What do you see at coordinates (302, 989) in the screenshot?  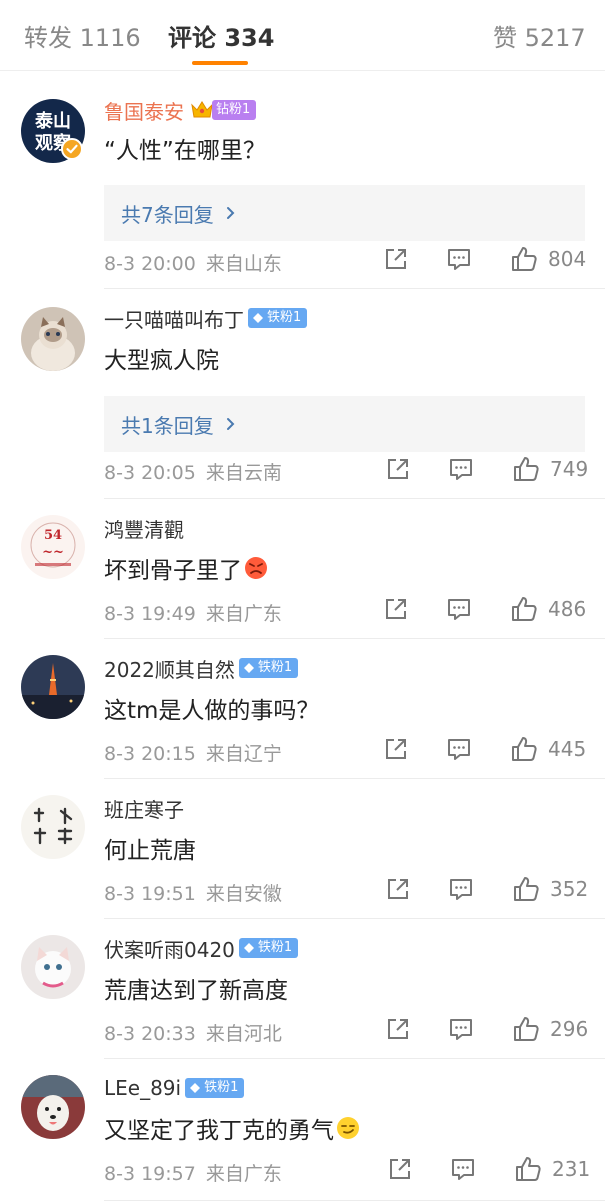 I see `comment-item: 伏案听雨0420 铁粉1 荒唐达到了新高度 8-3 20:33 来自河北 296` at bounding box center [302, 989].